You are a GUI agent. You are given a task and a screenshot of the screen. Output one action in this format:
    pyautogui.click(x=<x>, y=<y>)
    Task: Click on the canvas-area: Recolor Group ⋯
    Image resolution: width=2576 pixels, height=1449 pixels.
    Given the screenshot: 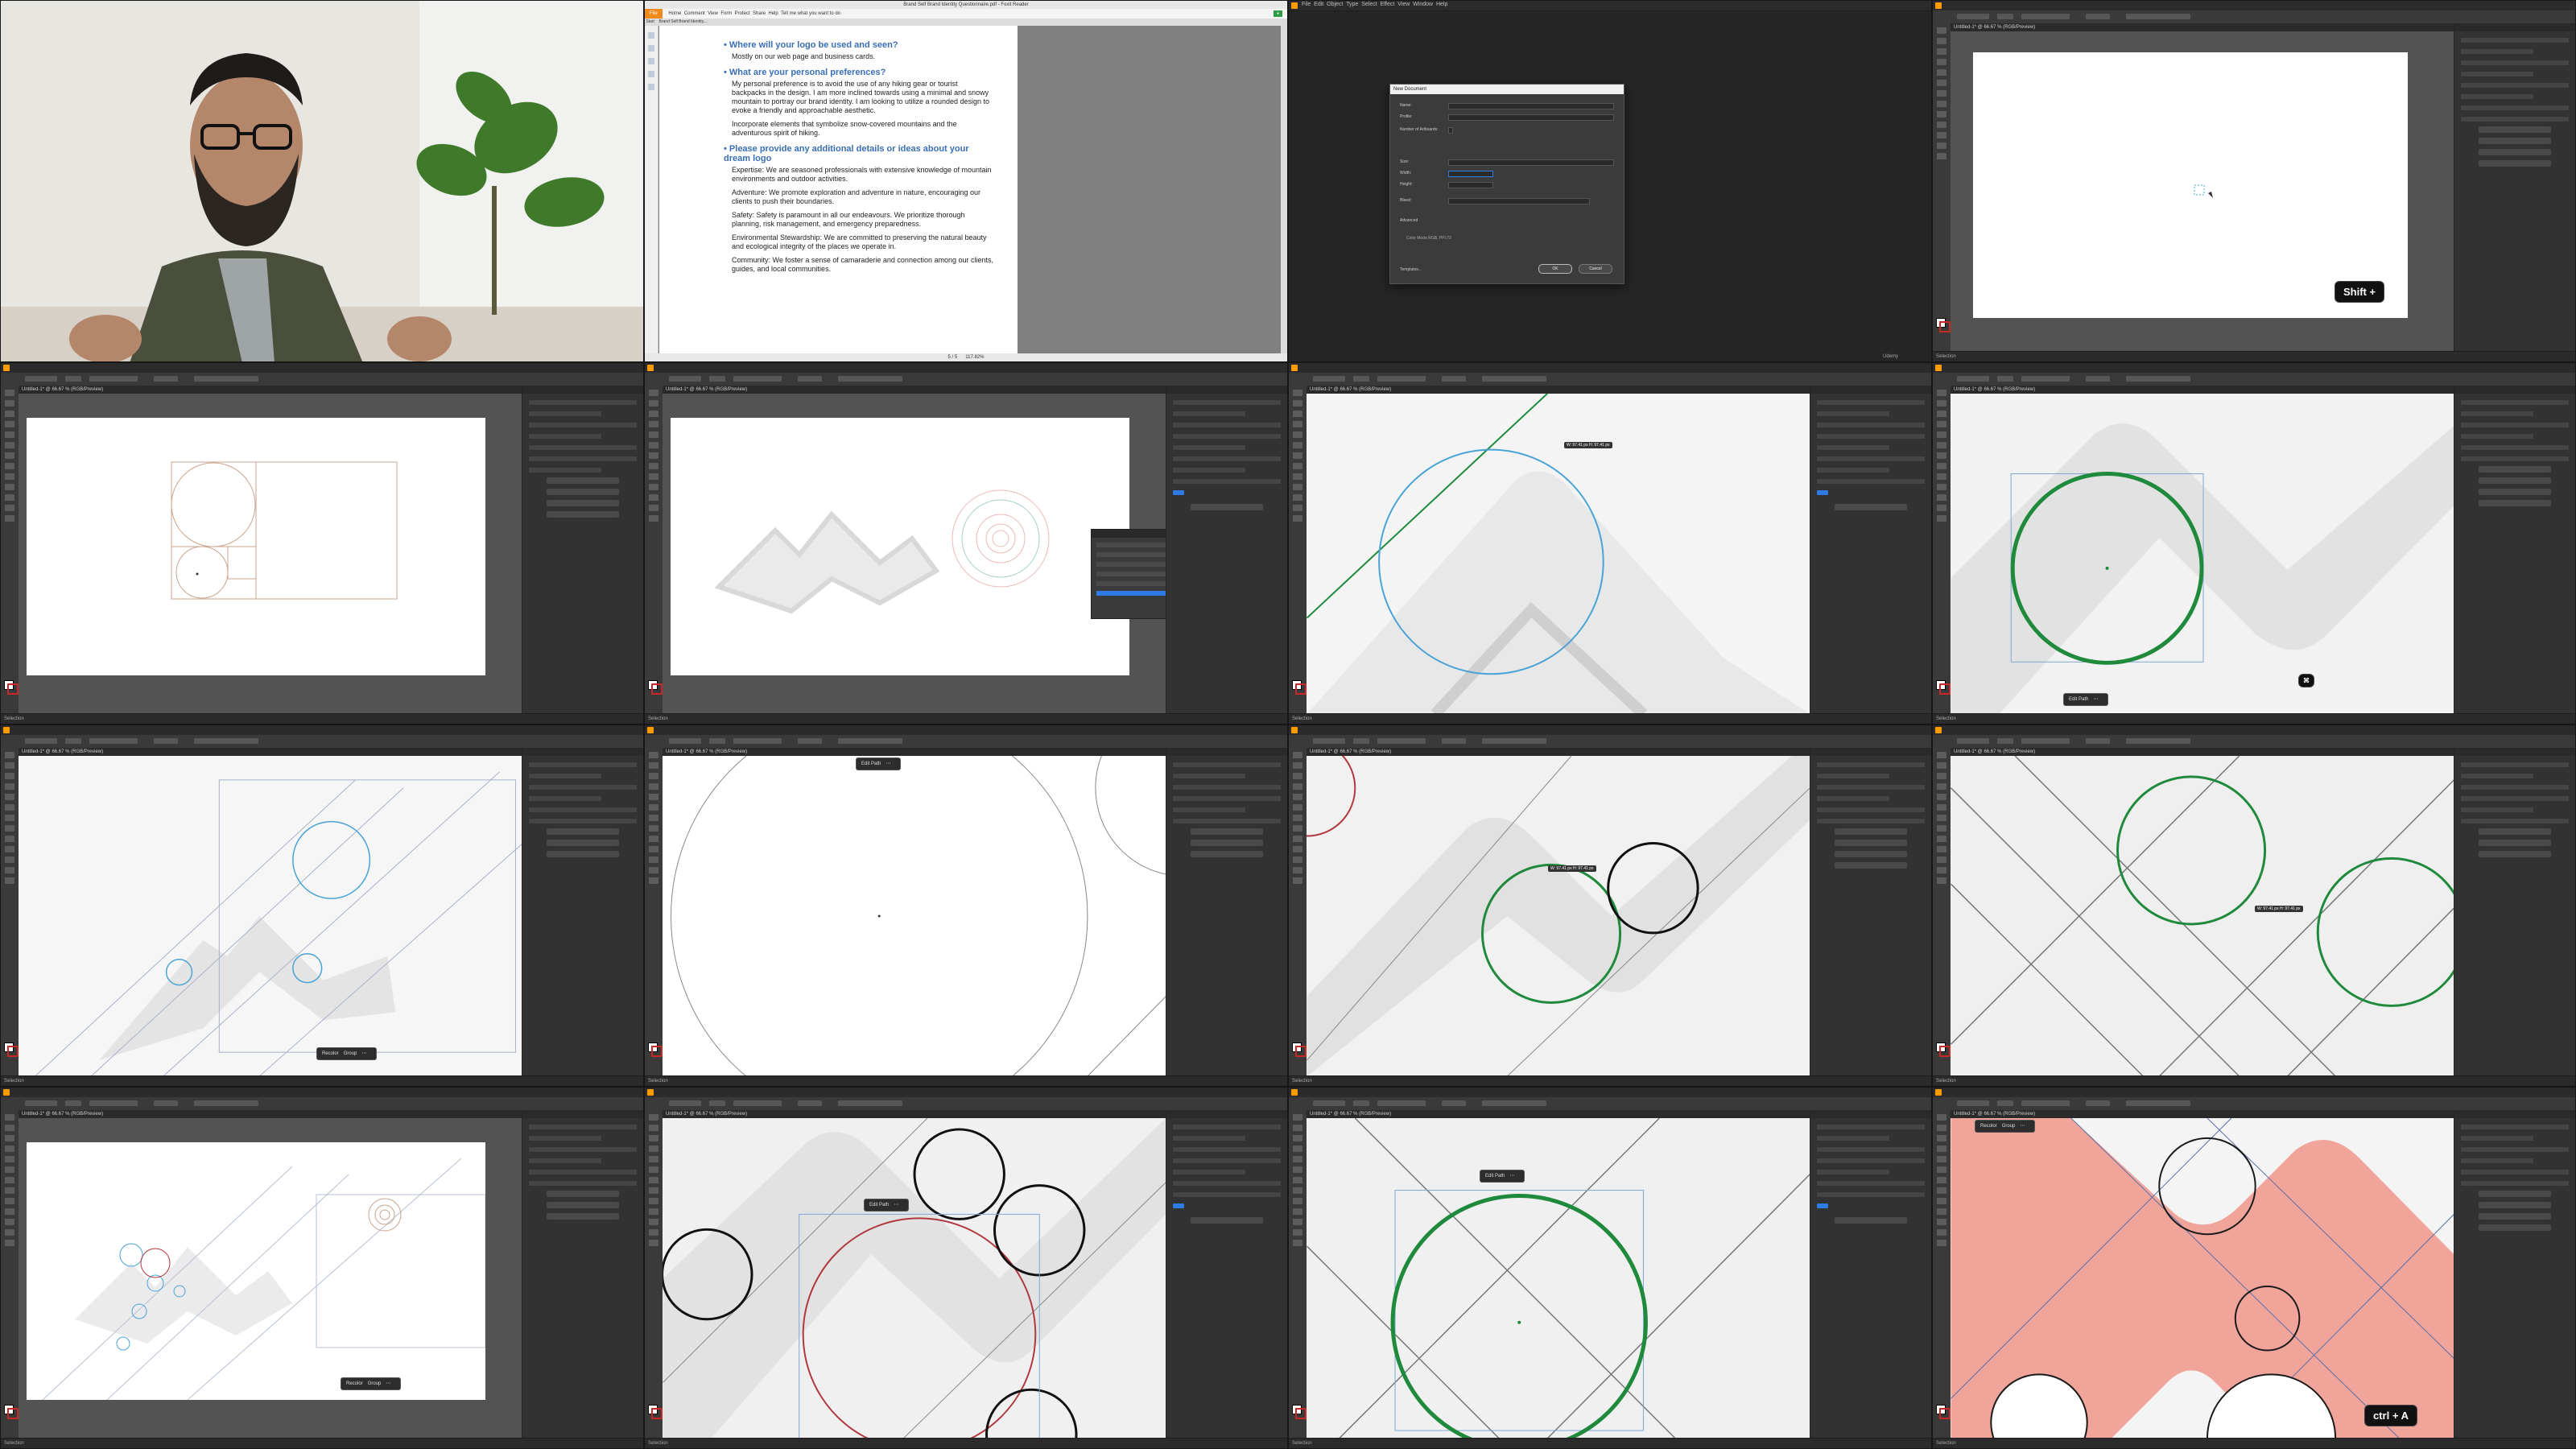 What is the action you would take?
    pyautogui.click(x=270, y=916)
    